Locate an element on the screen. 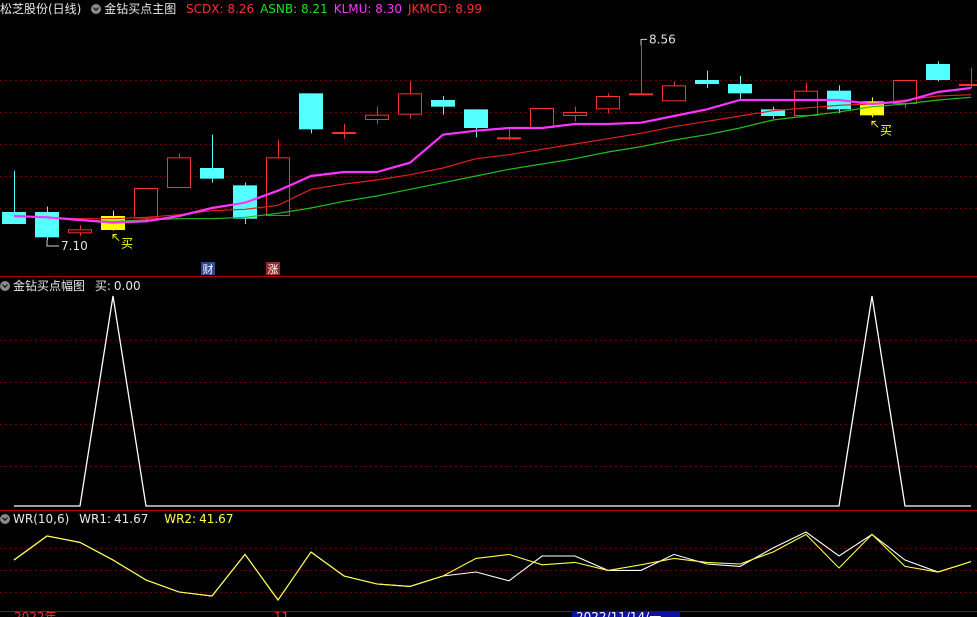  indicator-value: JKMCD: 8.99 is located at coordinates (445, 9).